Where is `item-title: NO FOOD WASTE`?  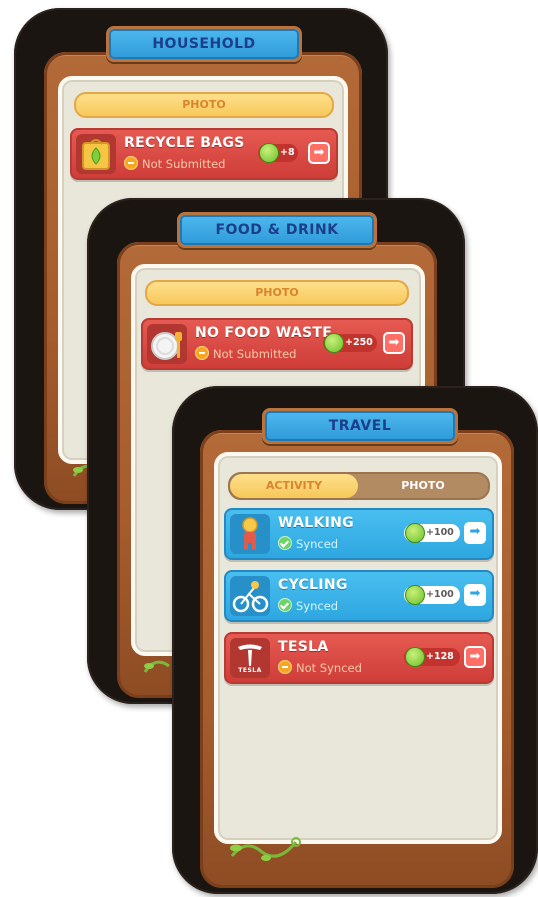
item-title: NO FOOD WASTE is located at coordinates (264, 333).